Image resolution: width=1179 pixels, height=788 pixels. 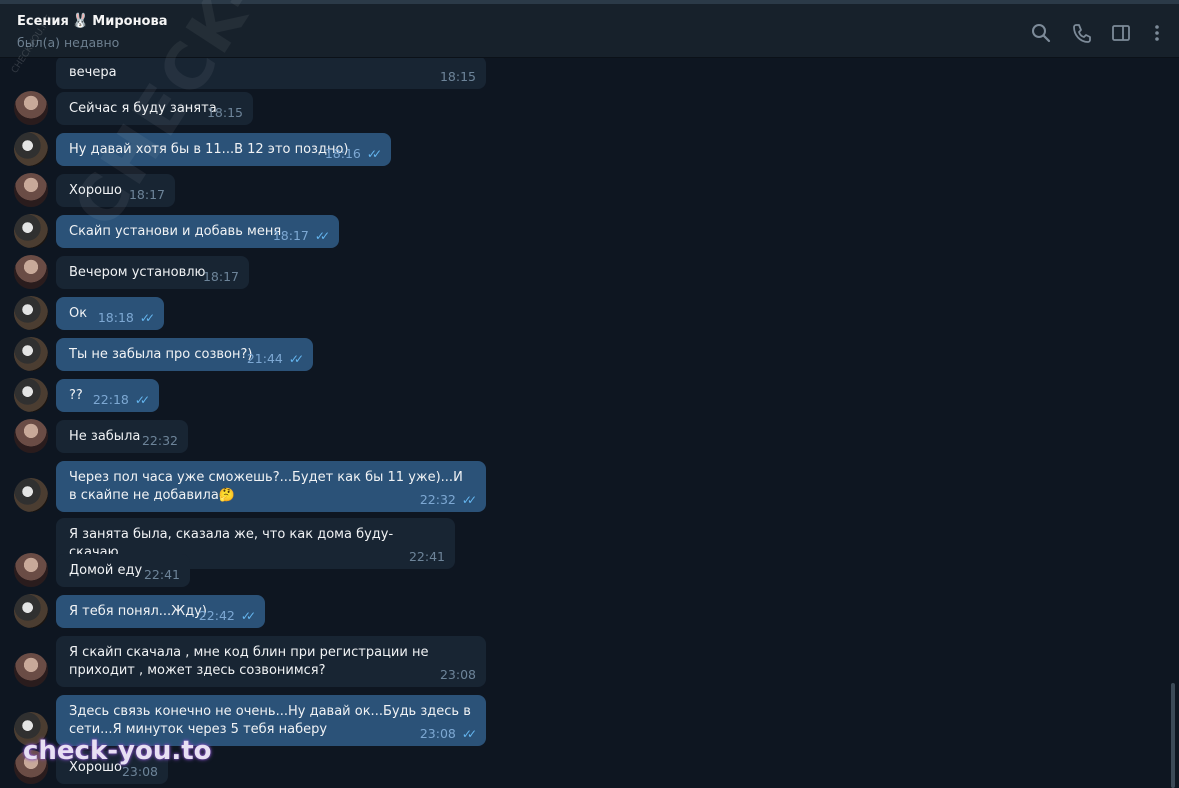 I want to click on message-meta: 22:32, so click(x=160, y=441).